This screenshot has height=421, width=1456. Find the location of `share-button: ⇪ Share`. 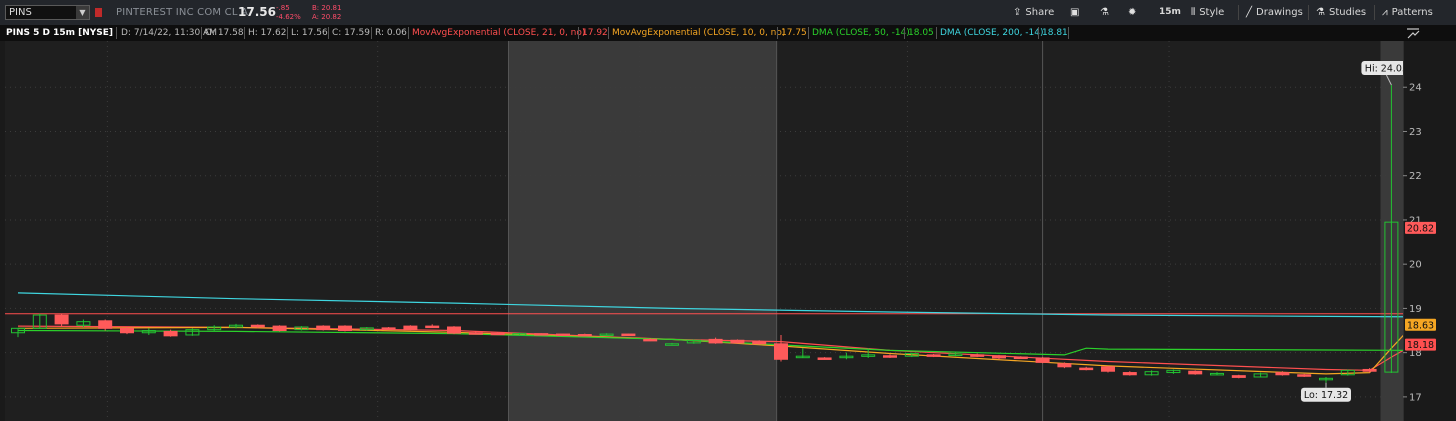

share-button: ⇪ Share is located at coordinates (1033, 12).